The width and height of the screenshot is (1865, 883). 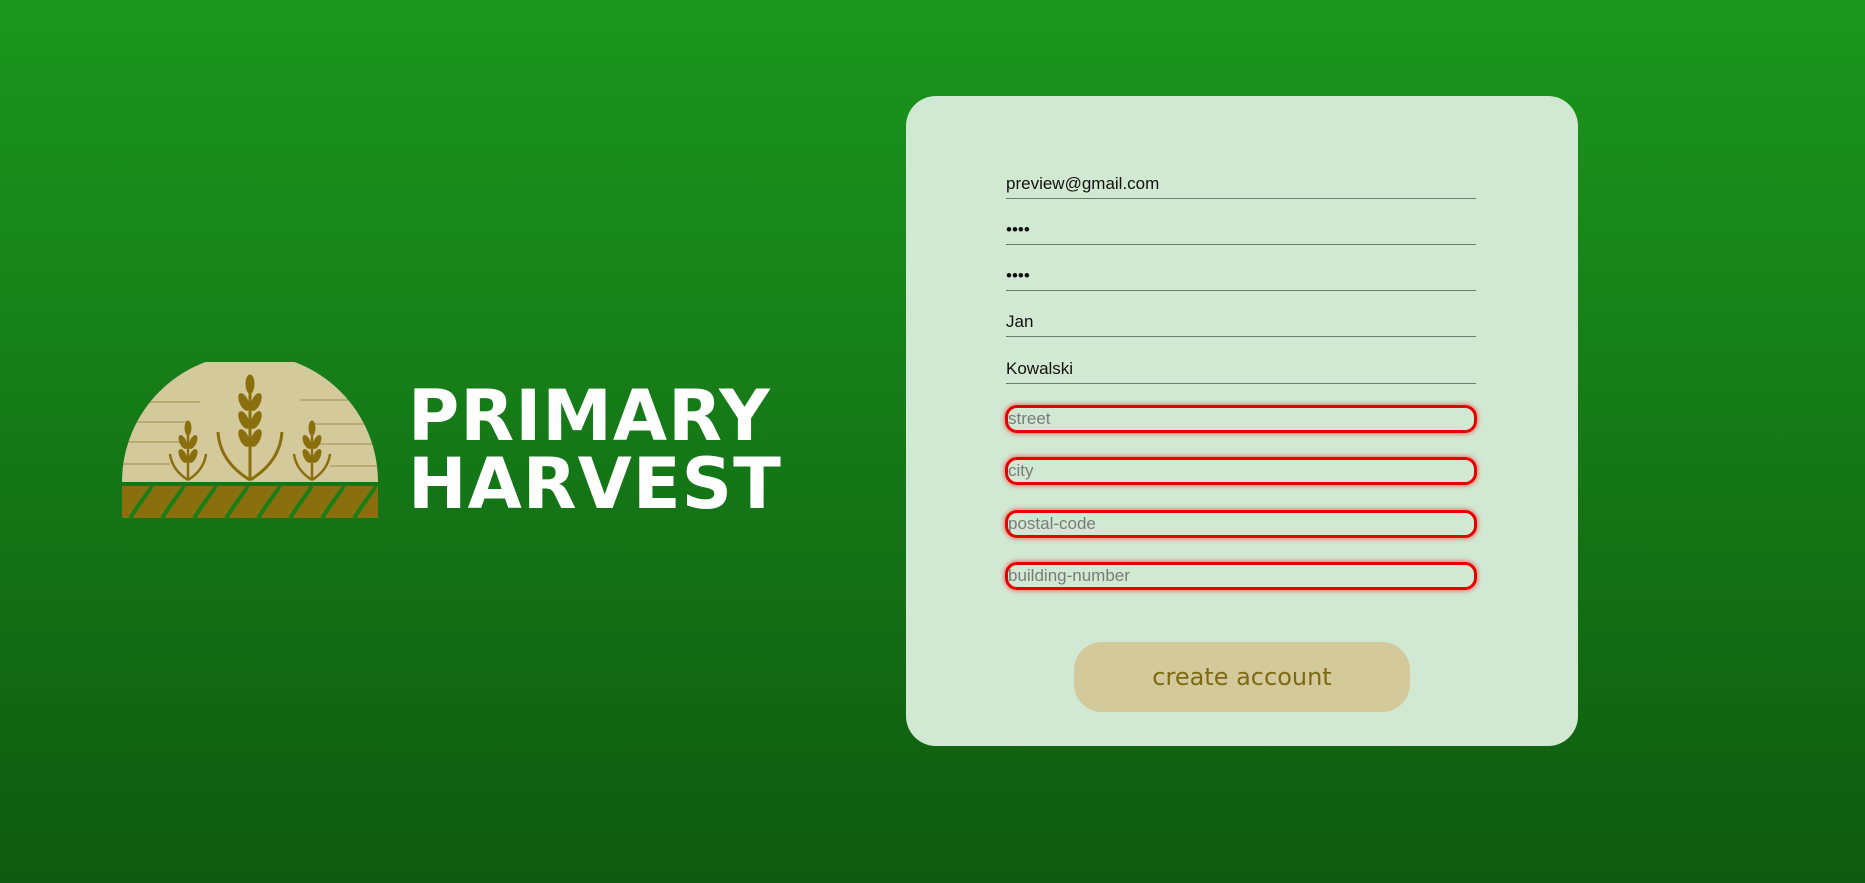 What do you see at coordinates (589, 416) in the screenshot?
I see `brand-line-1: PRIMARY` at bounding box center [589, 416].